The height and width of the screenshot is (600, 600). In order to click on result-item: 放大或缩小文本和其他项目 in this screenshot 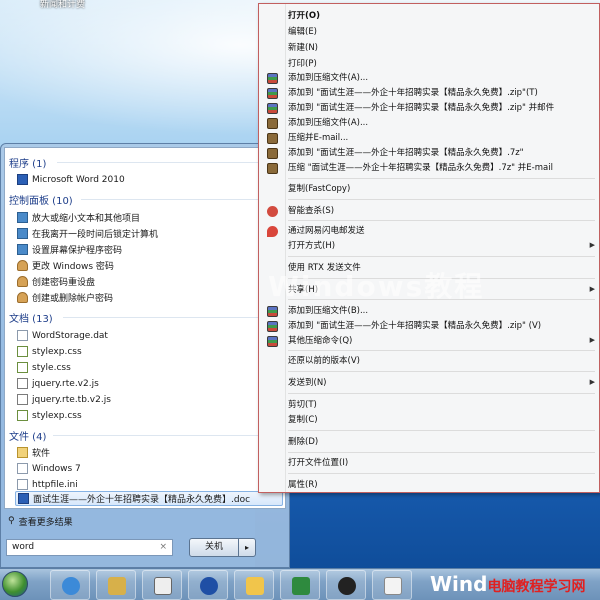, I will do `click(78, 217)`.